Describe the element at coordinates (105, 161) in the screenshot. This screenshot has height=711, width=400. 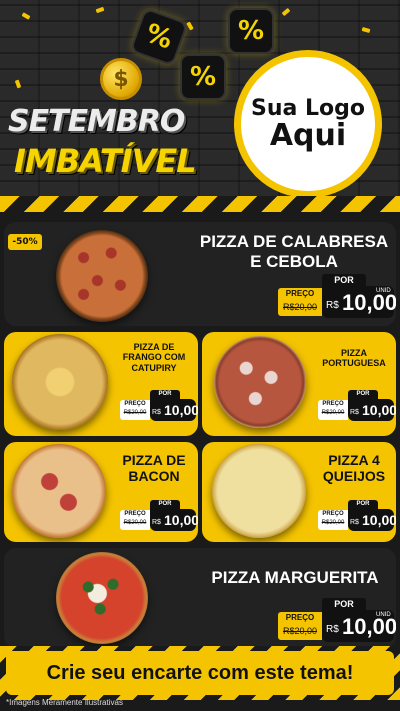
I see `headline-imbativel: IMBATÍVEL` at that location.